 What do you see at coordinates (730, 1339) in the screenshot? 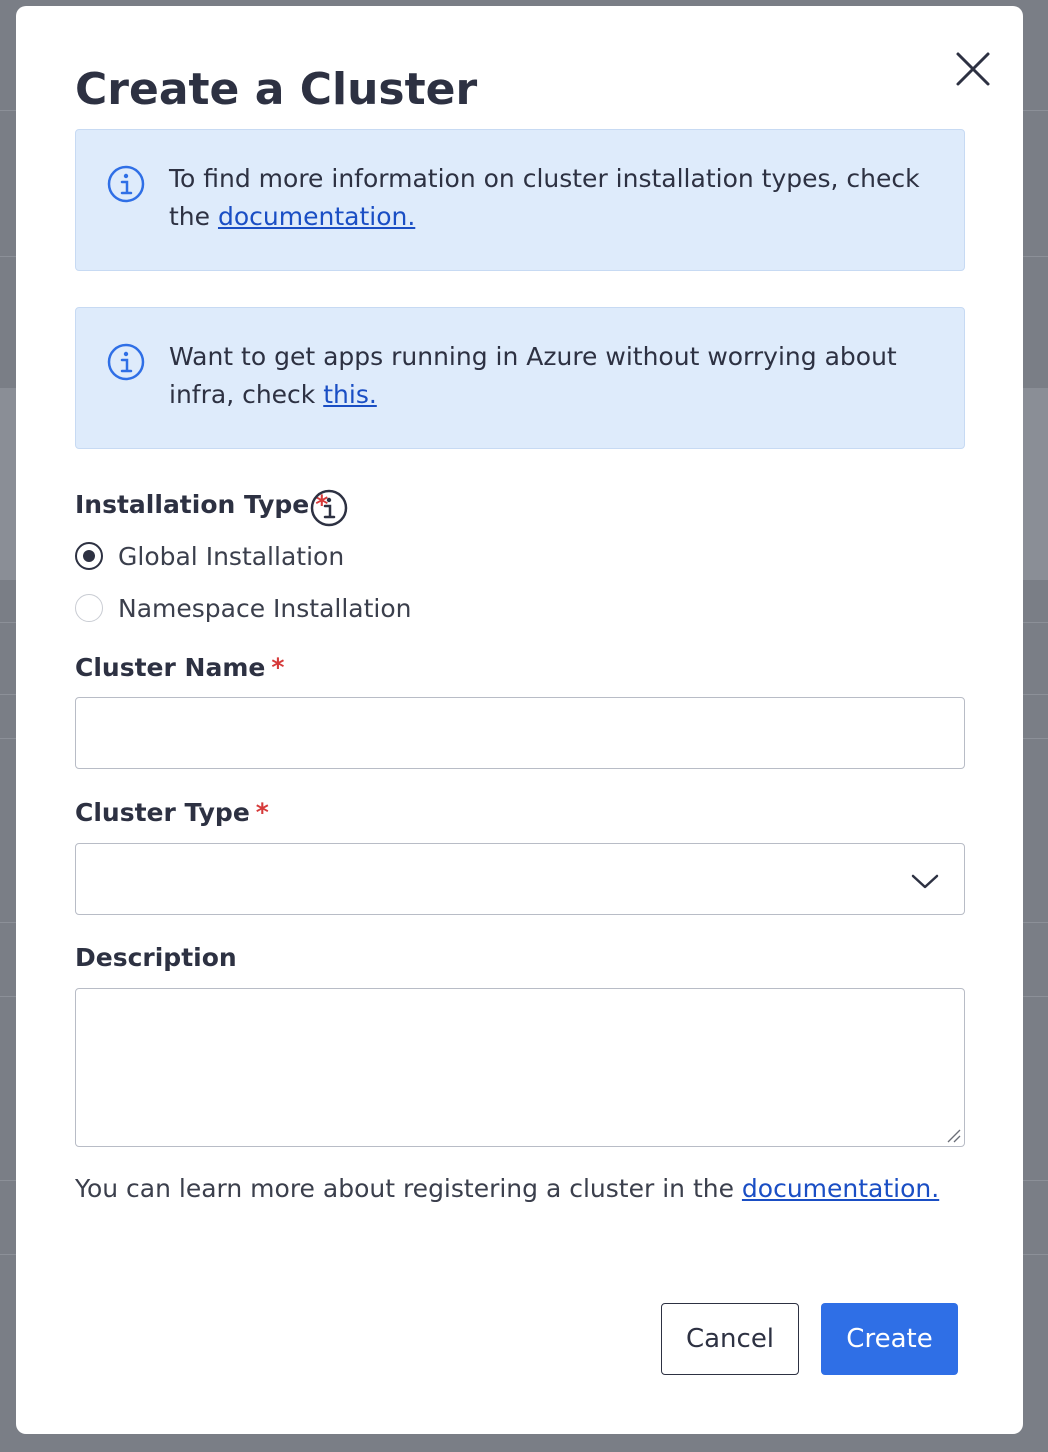
I see `cancel-button: Cancel` at bounding box center [730, 1339].